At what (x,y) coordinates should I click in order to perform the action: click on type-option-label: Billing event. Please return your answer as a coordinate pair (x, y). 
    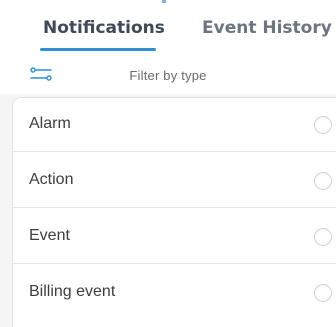
    Looking at the image, I should click on (72, 291).